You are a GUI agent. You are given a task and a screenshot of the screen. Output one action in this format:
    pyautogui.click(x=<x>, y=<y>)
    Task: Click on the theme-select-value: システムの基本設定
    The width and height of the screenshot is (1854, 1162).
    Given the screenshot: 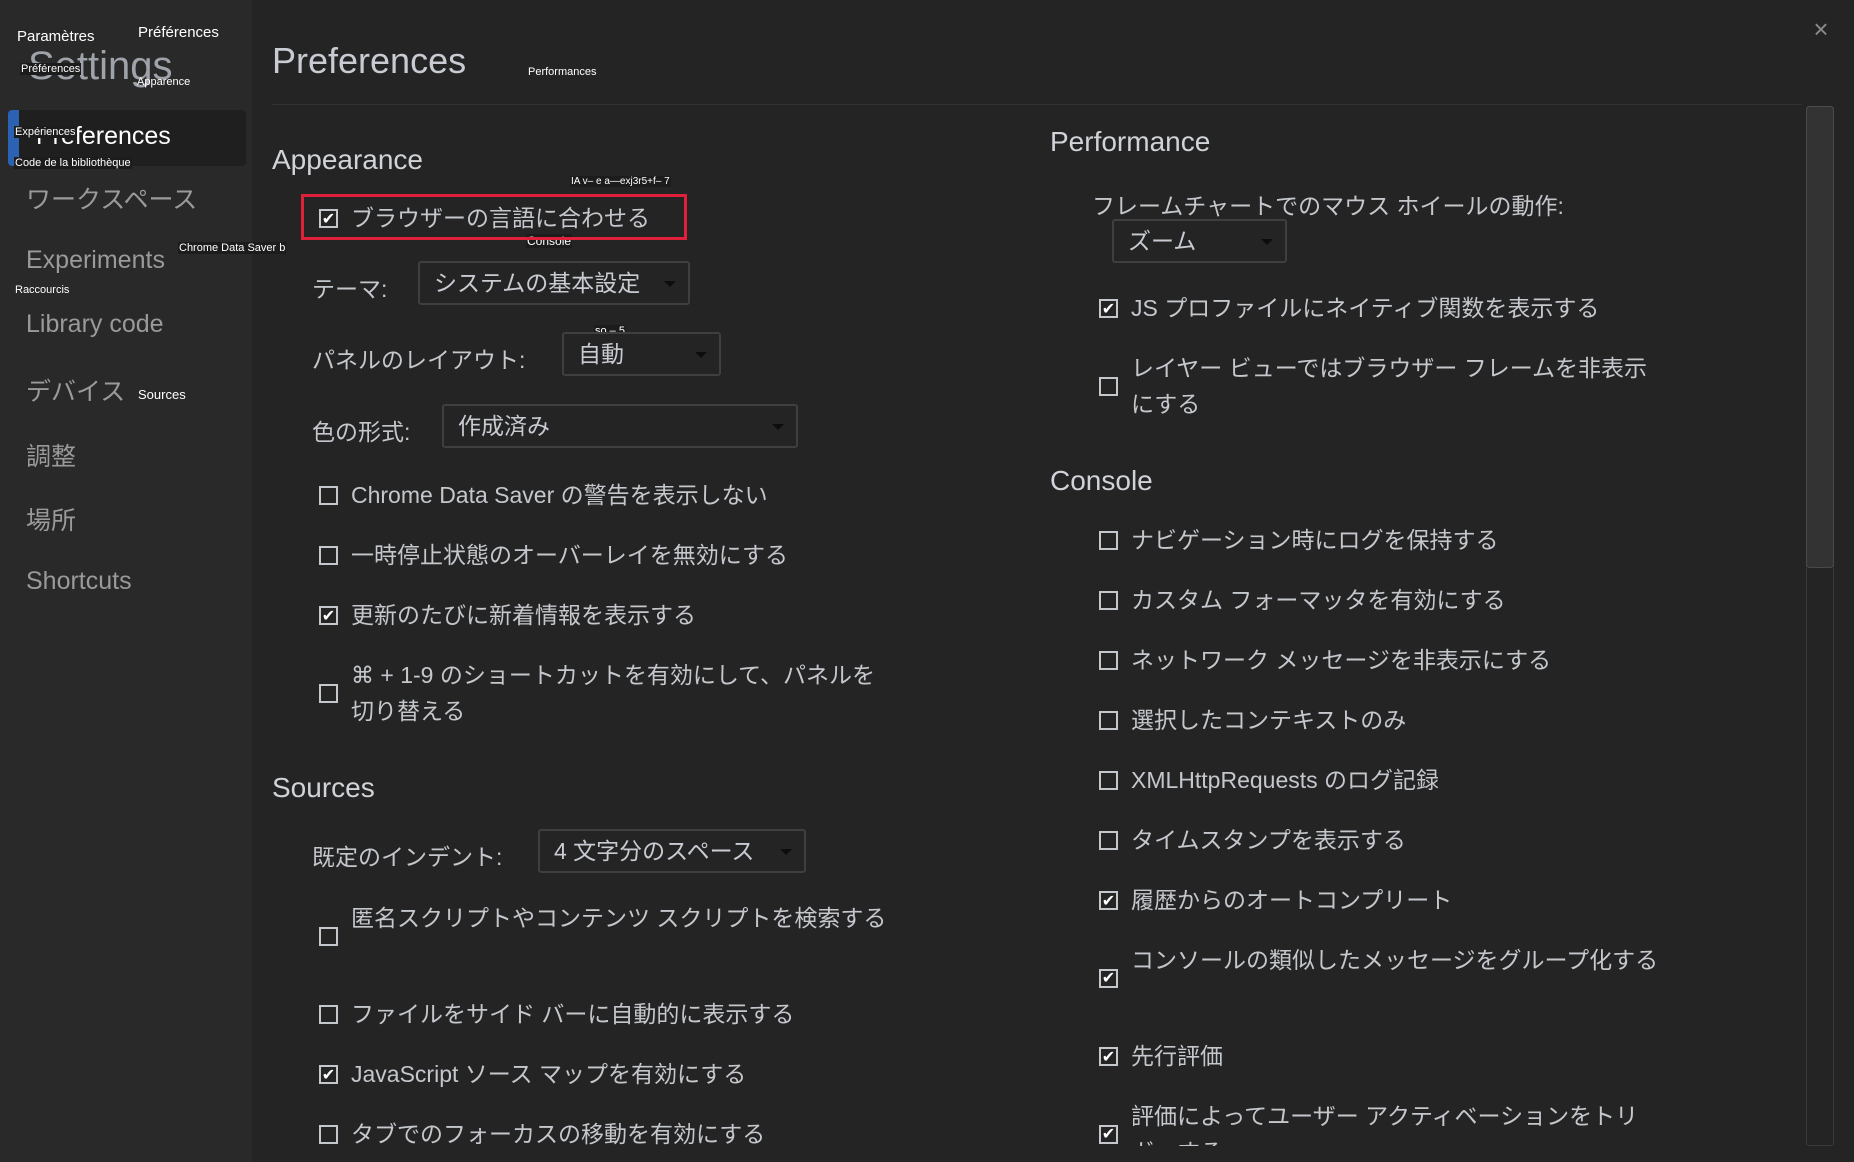 What is the action you would take?
    pyautogui.click(x=537, y=283)
    